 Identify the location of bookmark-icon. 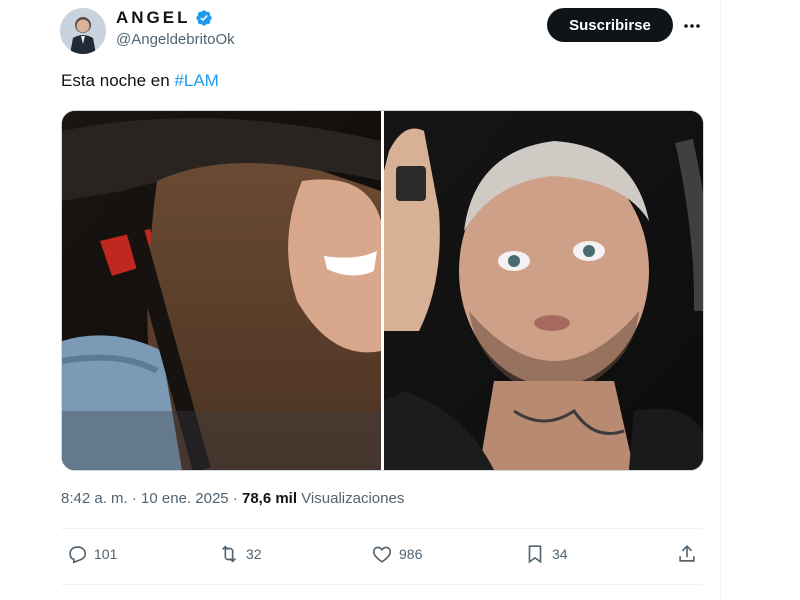
(535, 554).